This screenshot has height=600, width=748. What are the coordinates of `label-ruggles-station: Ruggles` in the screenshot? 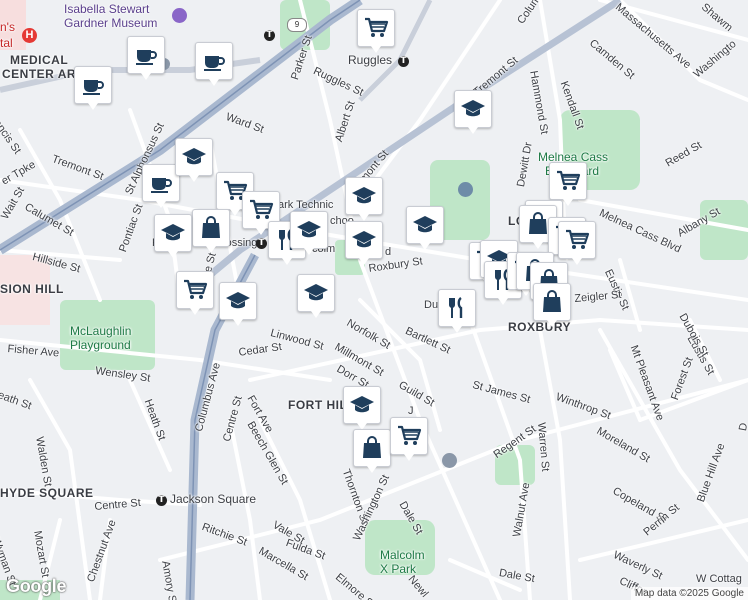 It's located at (370, 60).